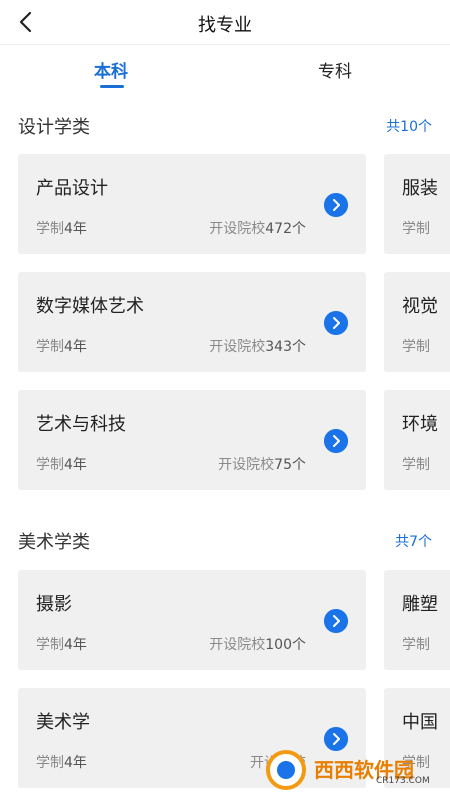  I want to click on major-name: 美术学, so click(63, 722).